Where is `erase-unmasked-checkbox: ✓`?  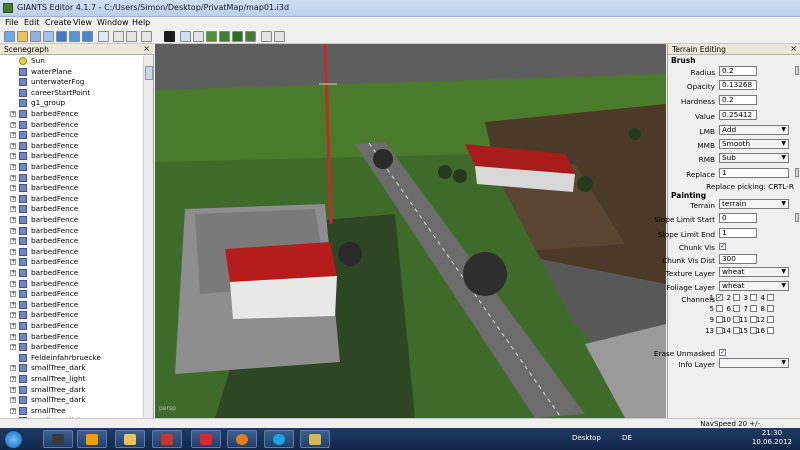 erase-unmasked-checkbox: ✓ is located at coordinates (722, 352).